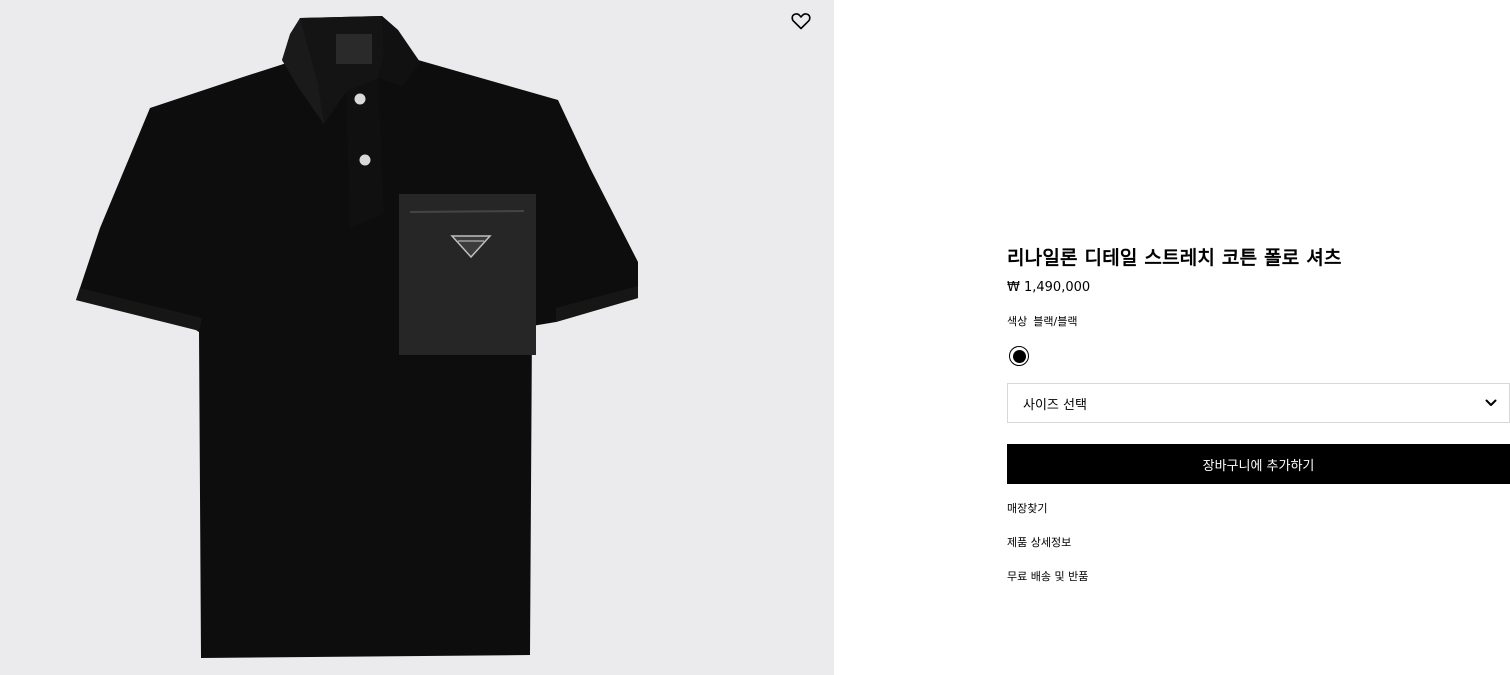 The image size is (1510, 675). I want to click on wishlist-button, so click(801, 21).